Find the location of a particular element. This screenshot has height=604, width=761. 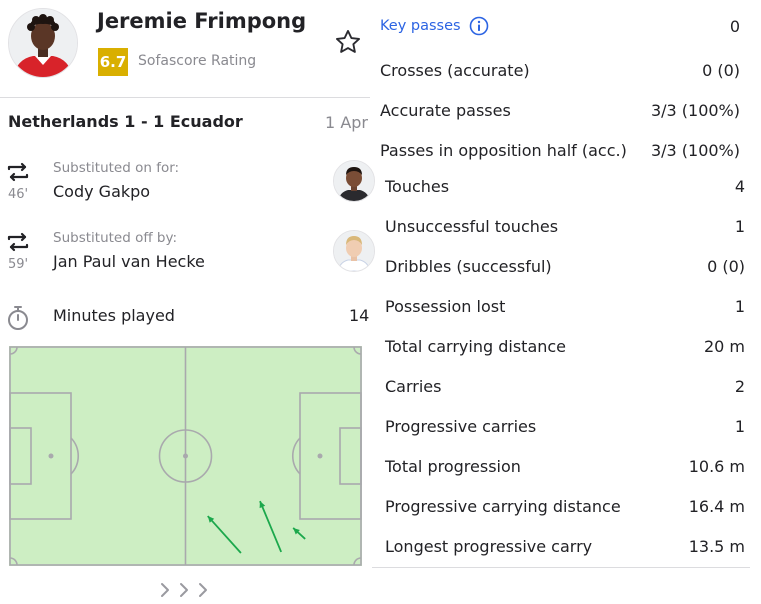

substitution-caption: Substituted off by: is located at coordinates (115, 238).